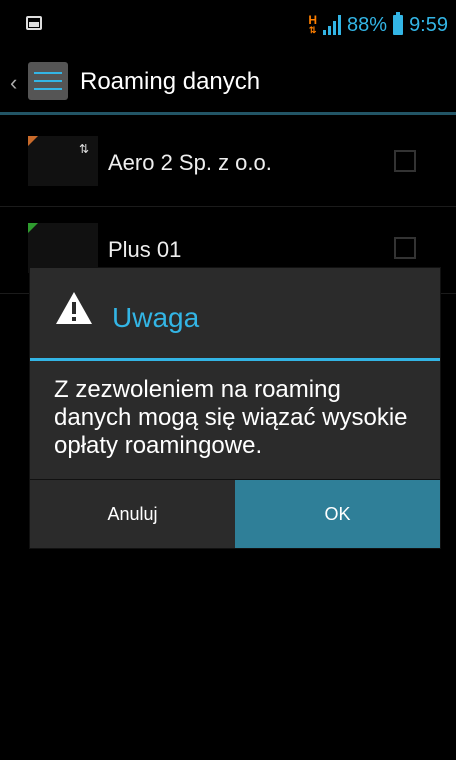 The width and height of the screenshot is (456, 760). Describe the element at coordinates (228, 23) in the screenshot. I see `status-bar: H ⇅ 88% 9:59` at that location.